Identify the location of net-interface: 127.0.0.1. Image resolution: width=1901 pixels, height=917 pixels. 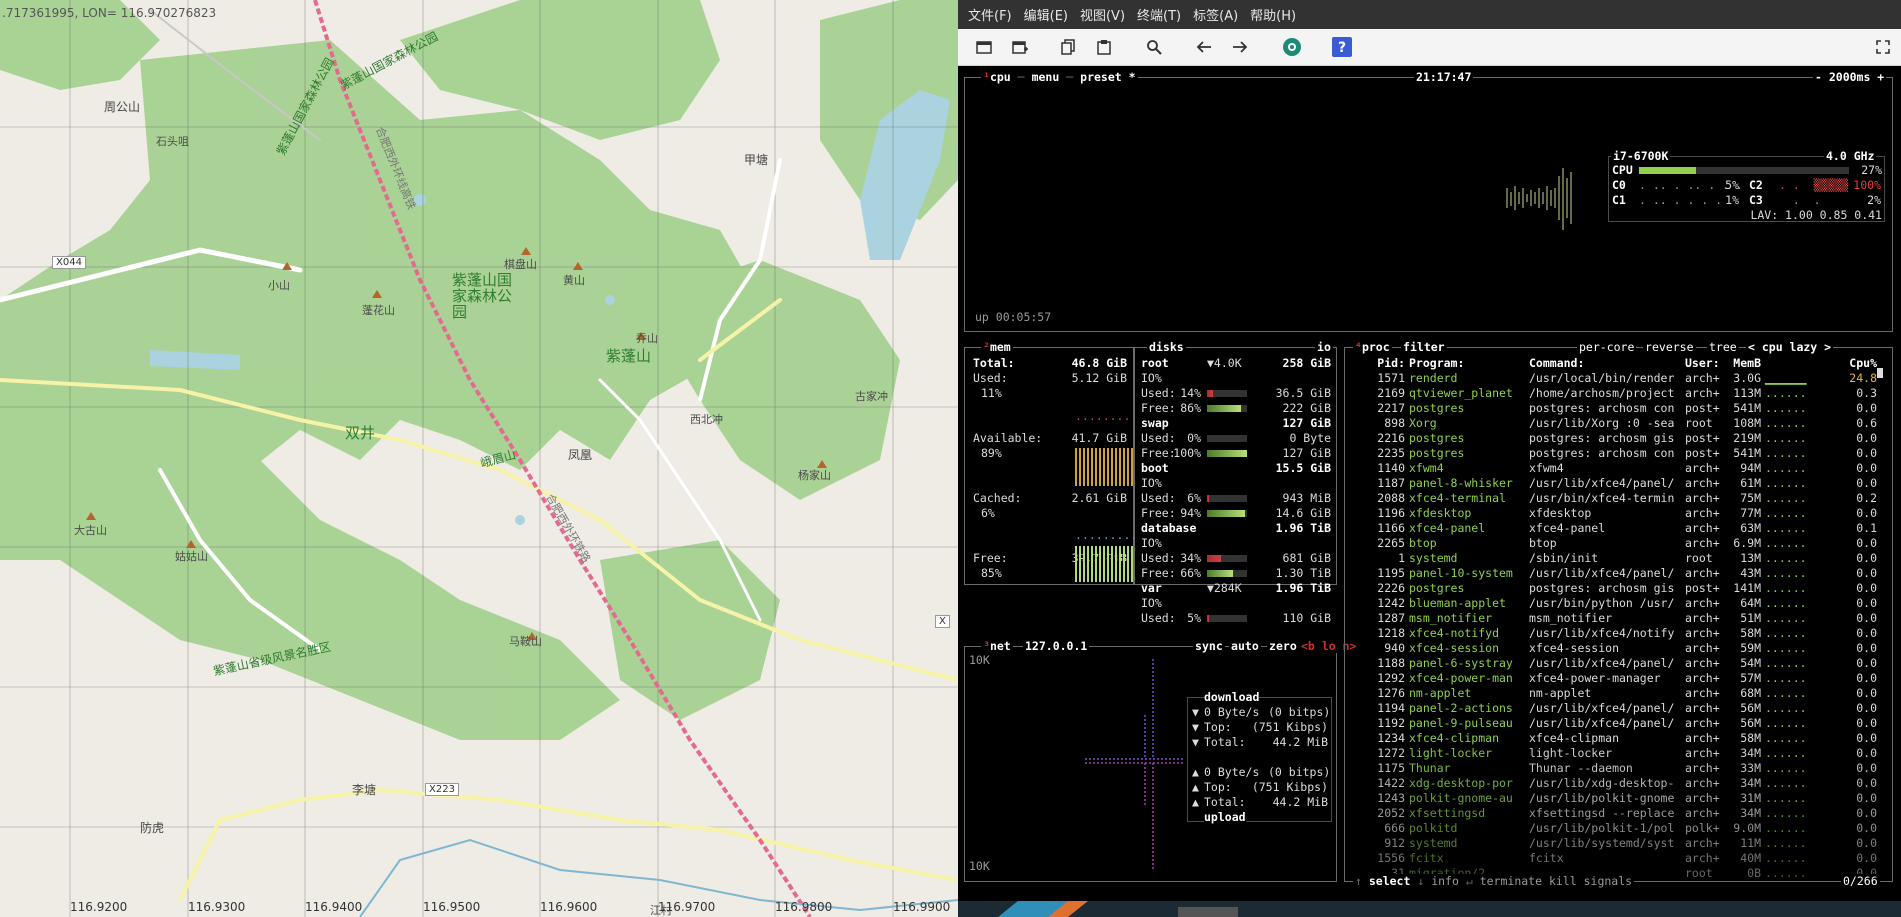
(1056, 646).